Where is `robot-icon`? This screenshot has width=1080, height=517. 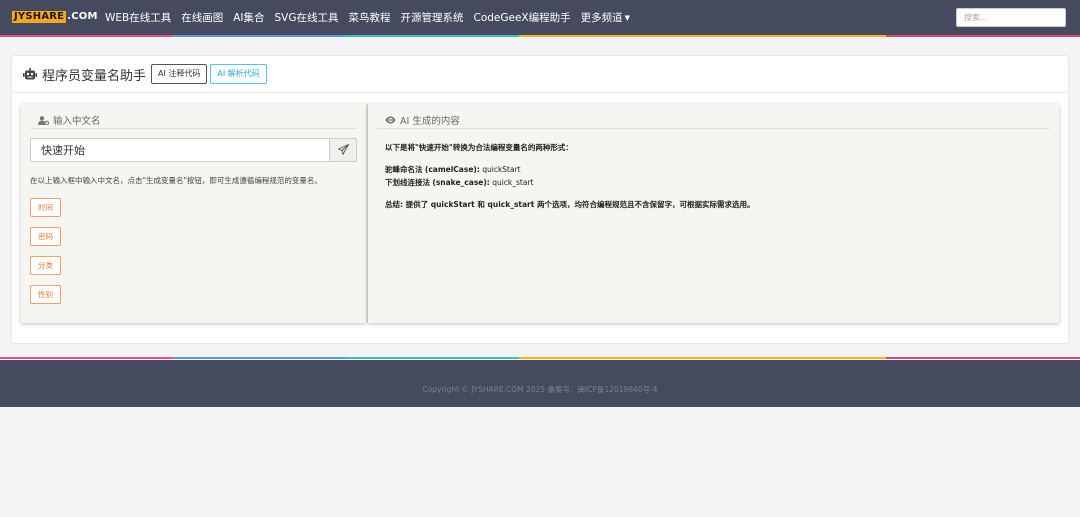 robot-icon is located at coordinates (30, 74).